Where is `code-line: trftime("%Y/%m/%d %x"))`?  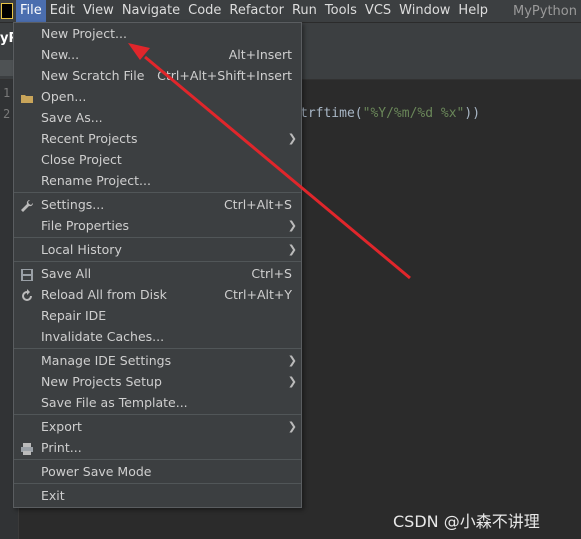
code-line: trftime("%Y/%m/%d %x")) is located at coordinates (390, 113).